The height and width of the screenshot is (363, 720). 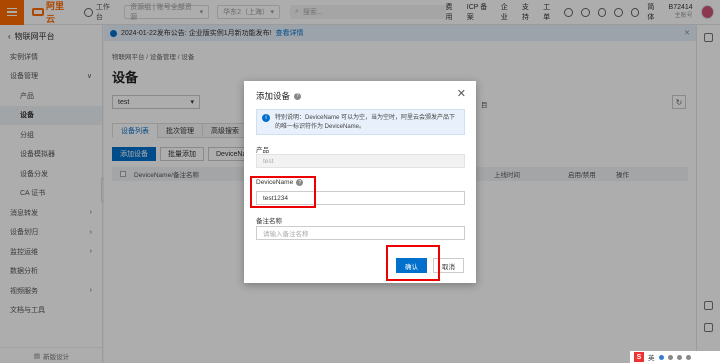 I want to click on ime-language: 英, so click(x=651, y=357).